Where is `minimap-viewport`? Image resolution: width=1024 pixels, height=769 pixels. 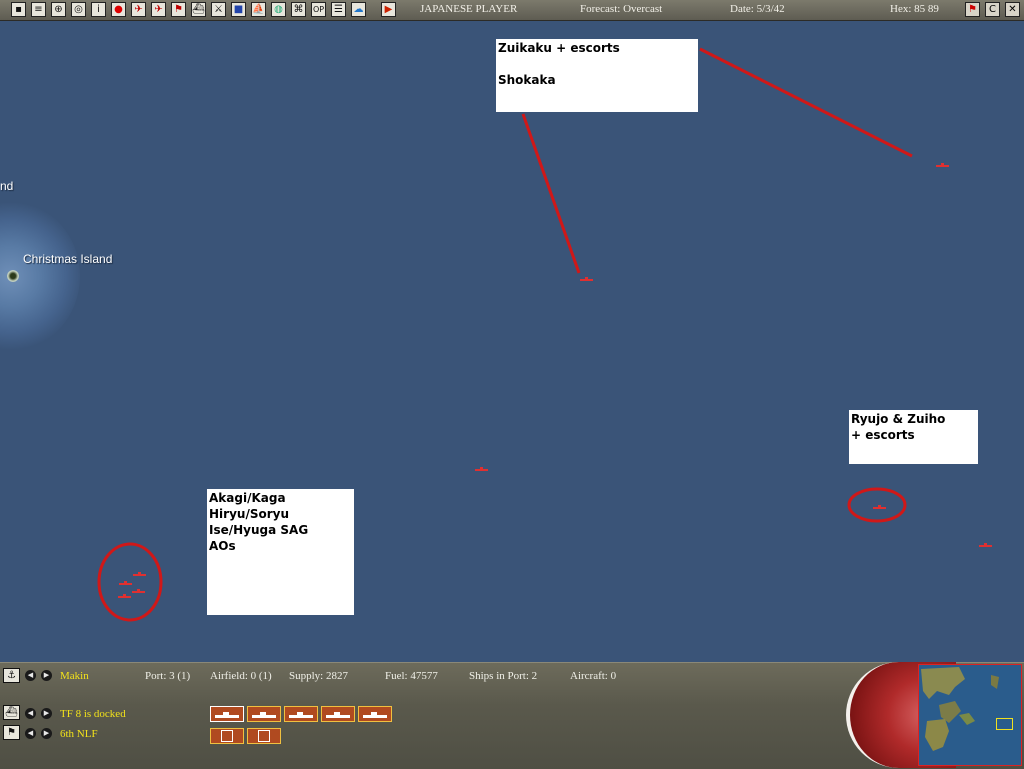
minimap-viewport is located at coordinates (1004, 724).